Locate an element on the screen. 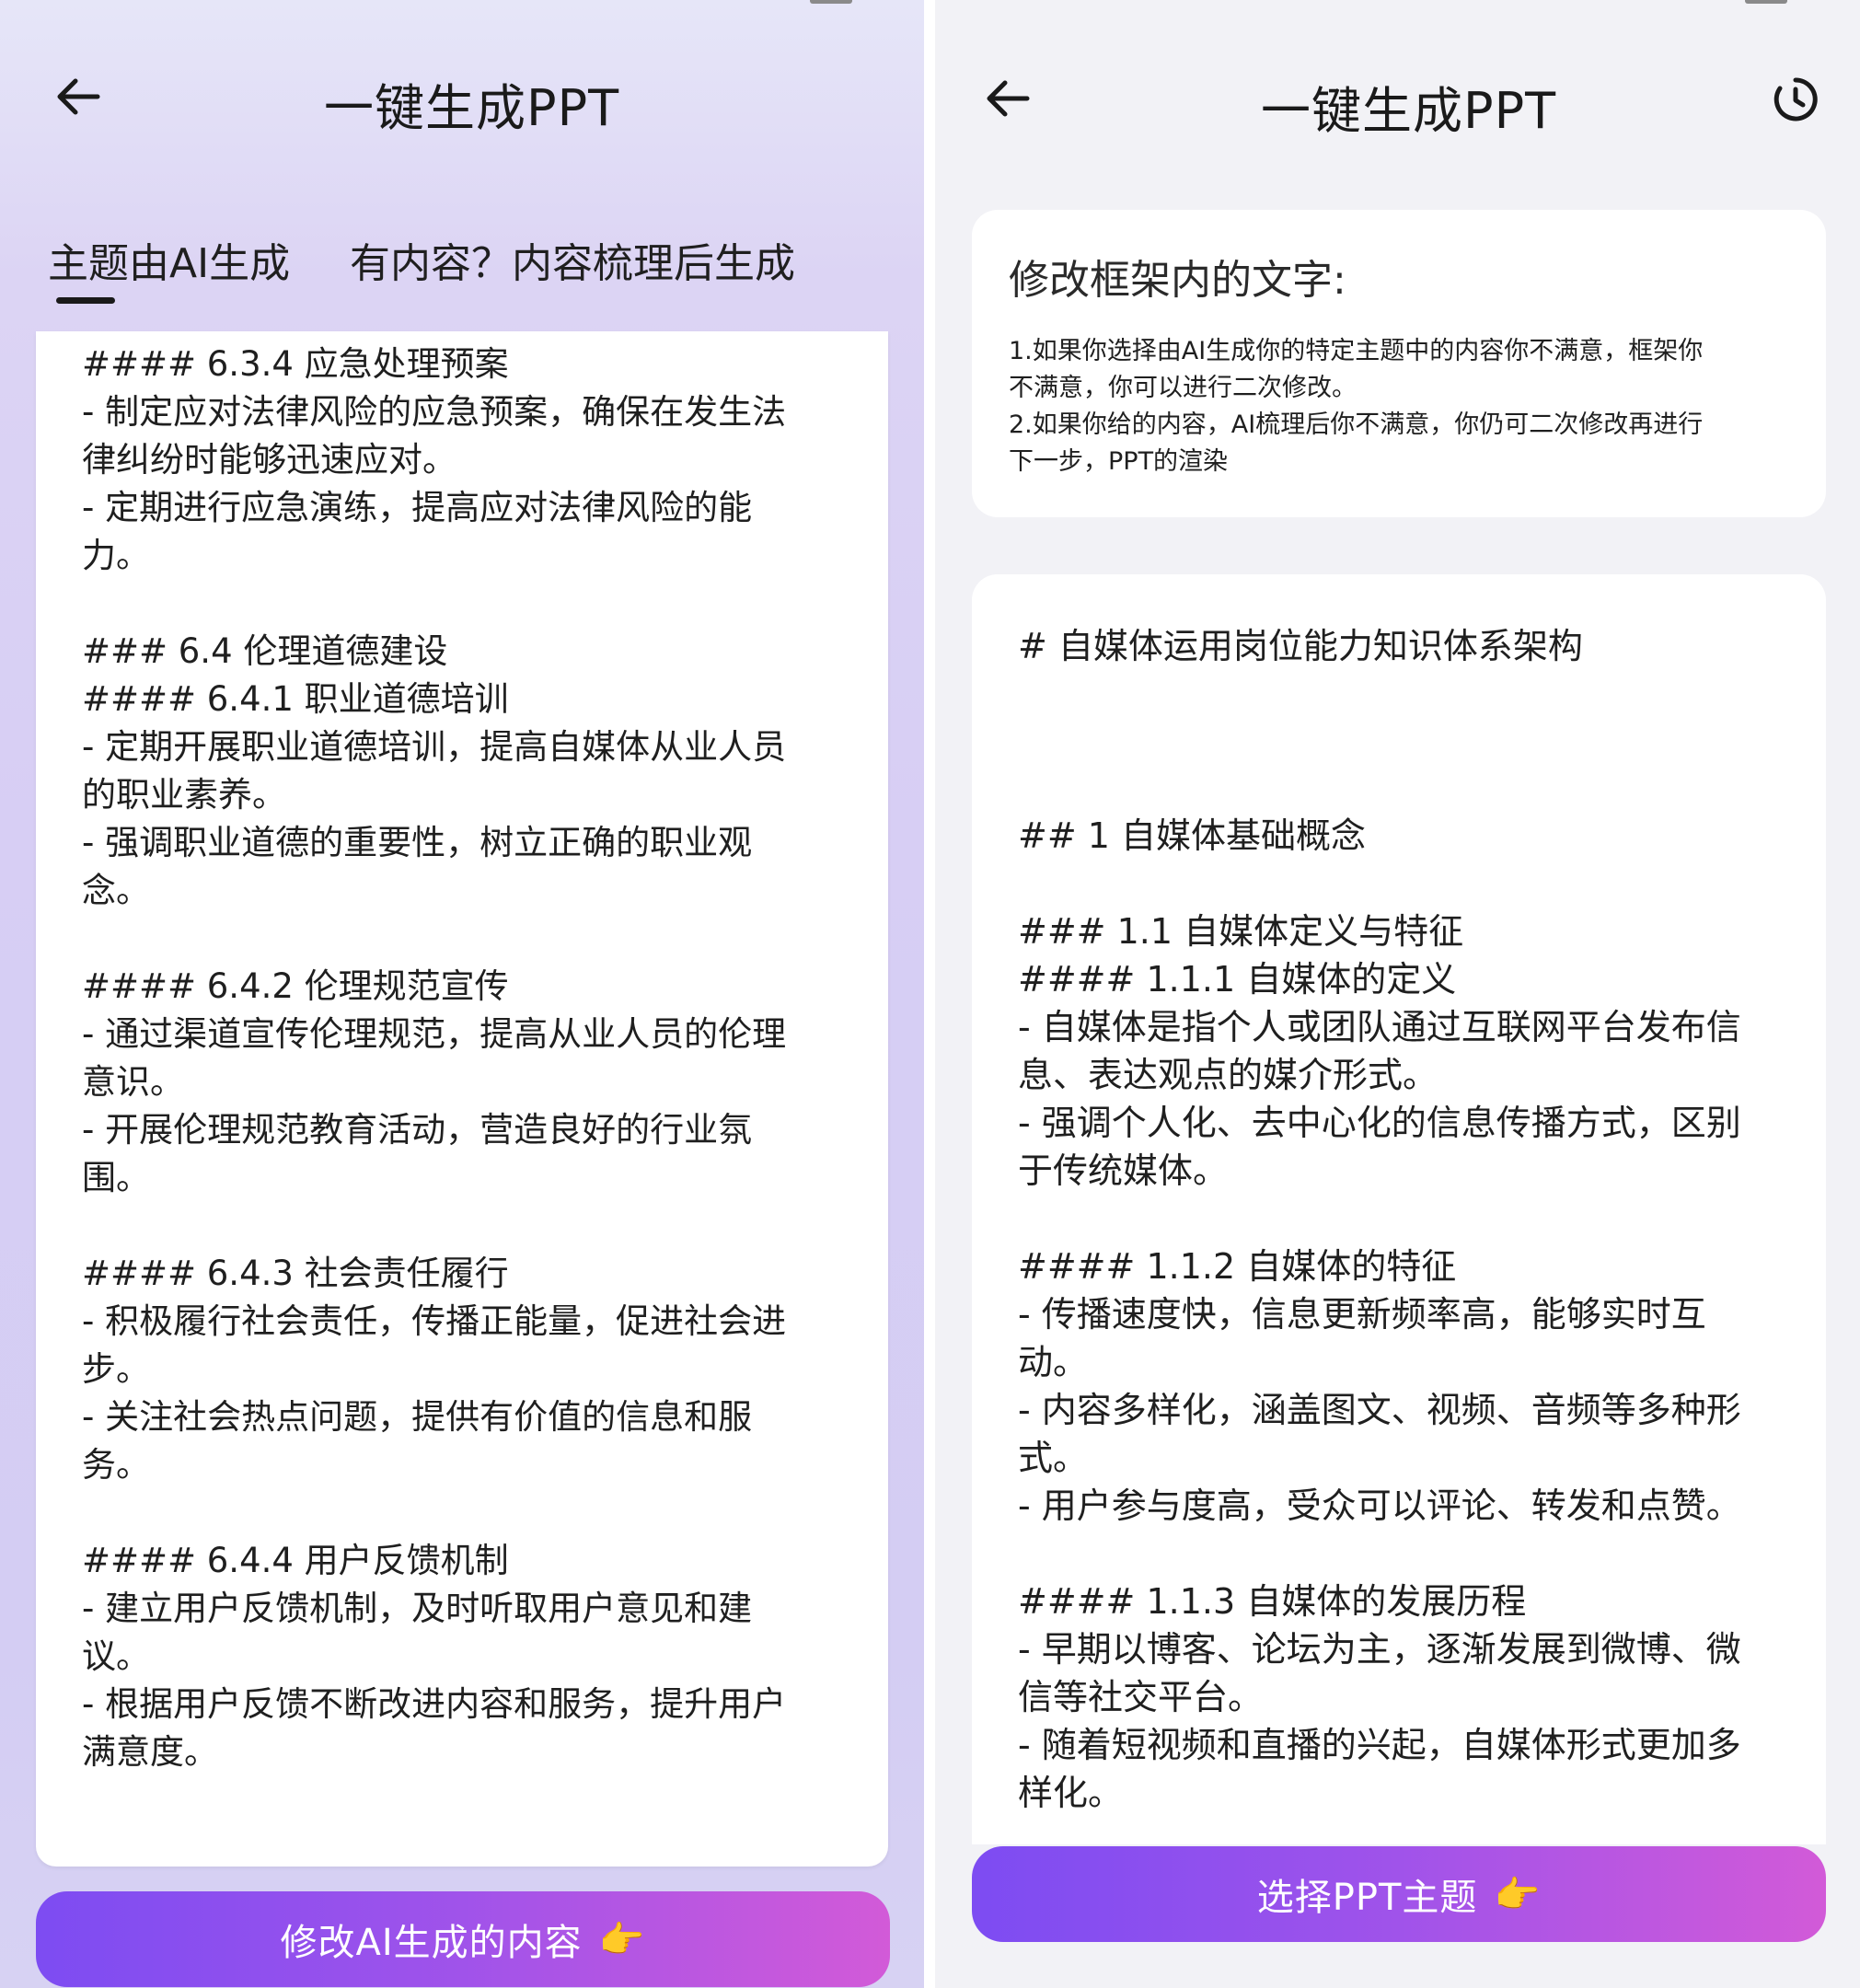 The height and width of the screenshot is (1988, 1860). outline-line: 式。 is located at coordinates (1054, 1458).